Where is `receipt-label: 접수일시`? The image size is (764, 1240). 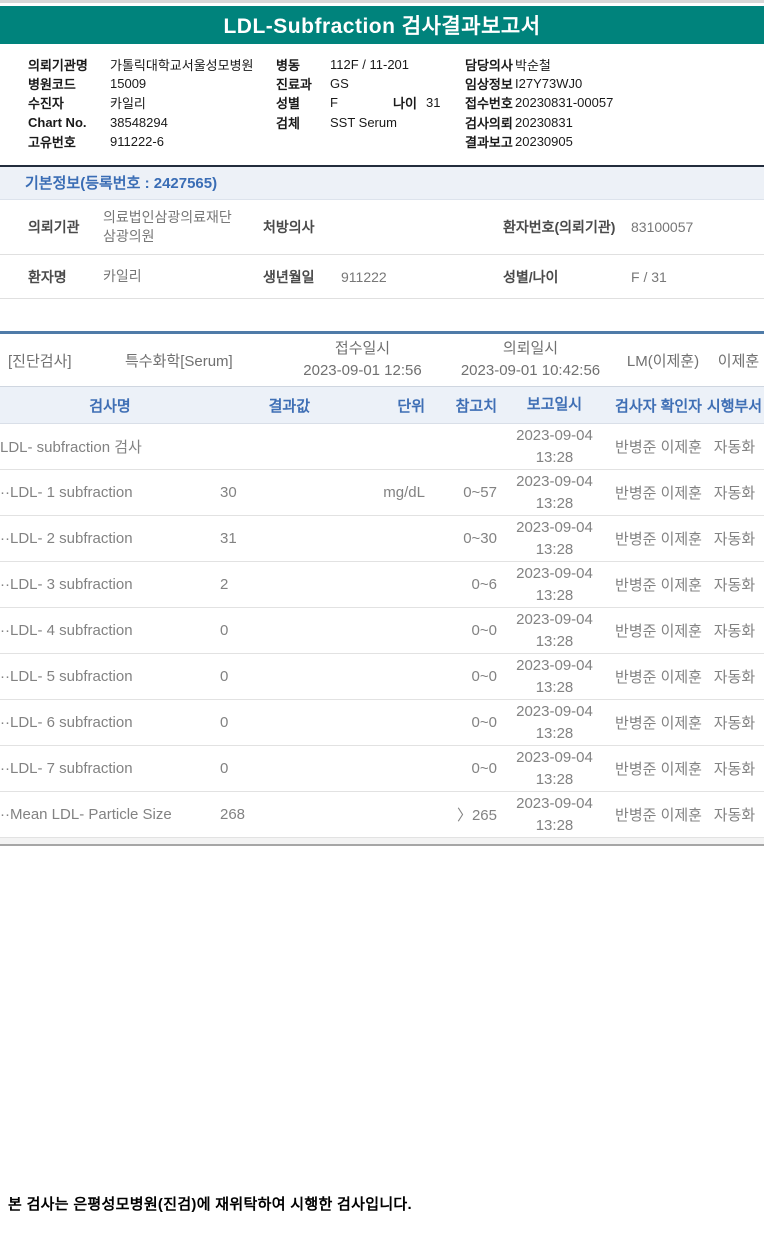
receipt-label: 접수일시 is located at coordinates (362, 349).